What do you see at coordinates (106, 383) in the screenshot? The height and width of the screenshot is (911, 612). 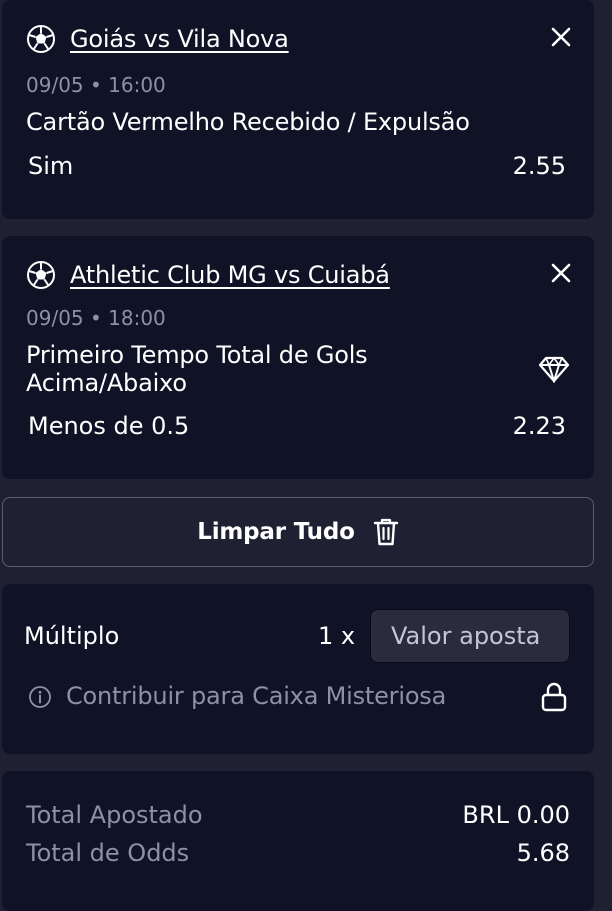 I see `market-name-line: Acima/Abaixo` at bounding box center [106, 383].